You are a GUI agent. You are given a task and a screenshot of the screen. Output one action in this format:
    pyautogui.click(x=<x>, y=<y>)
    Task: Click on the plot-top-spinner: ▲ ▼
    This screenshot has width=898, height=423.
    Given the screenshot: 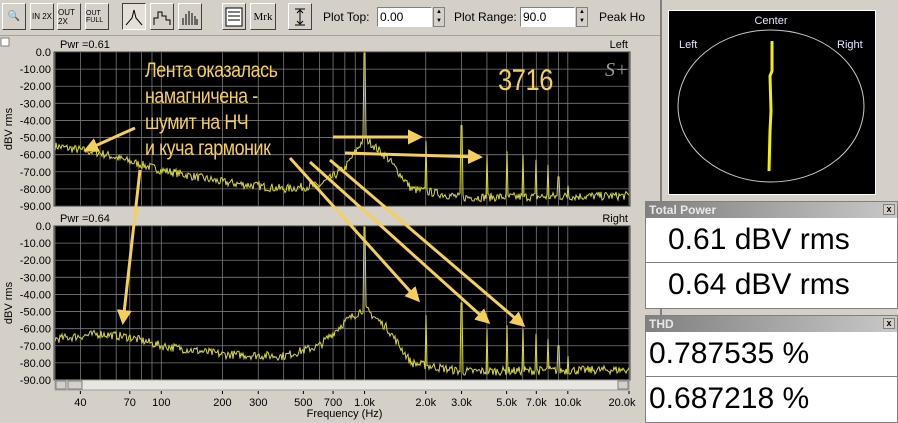 What is the action you would take?
    pyautogui.click(x=439, y=17)
    